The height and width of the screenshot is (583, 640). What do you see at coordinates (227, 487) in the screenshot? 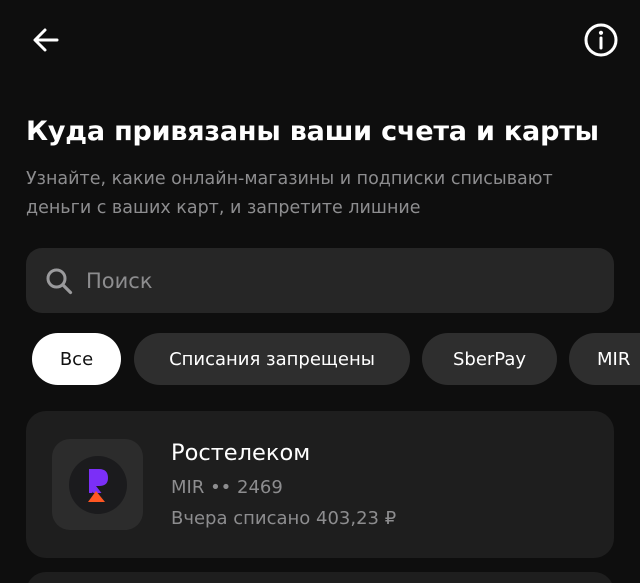
I see `merchant-account: MIR •• 2469` at bounding box center [227, 487].